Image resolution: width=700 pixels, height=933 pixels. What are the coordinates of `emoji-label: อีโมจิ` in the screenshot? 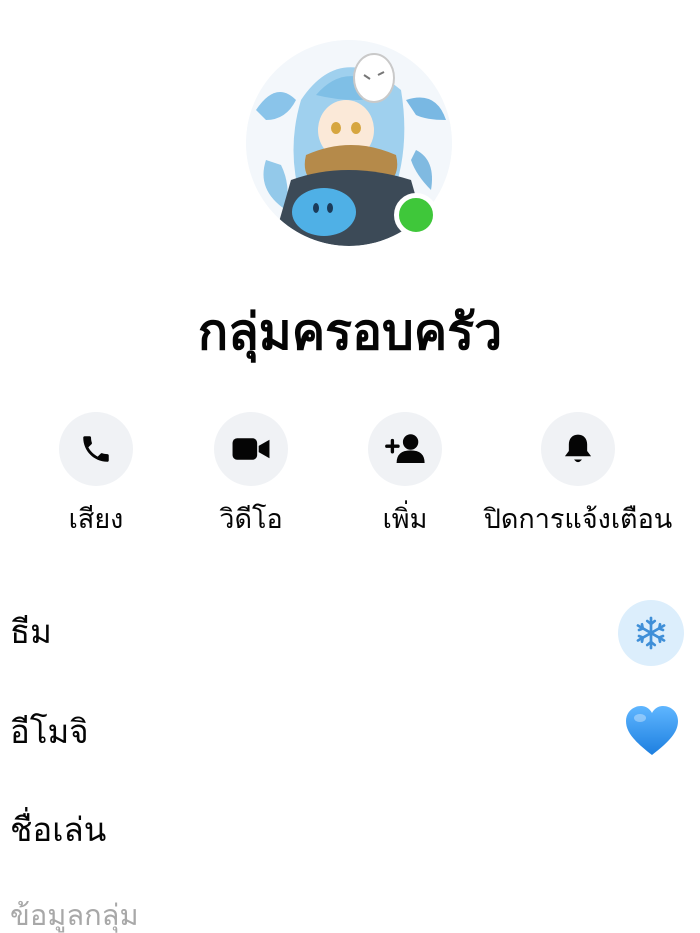 It's located at (49, 731).